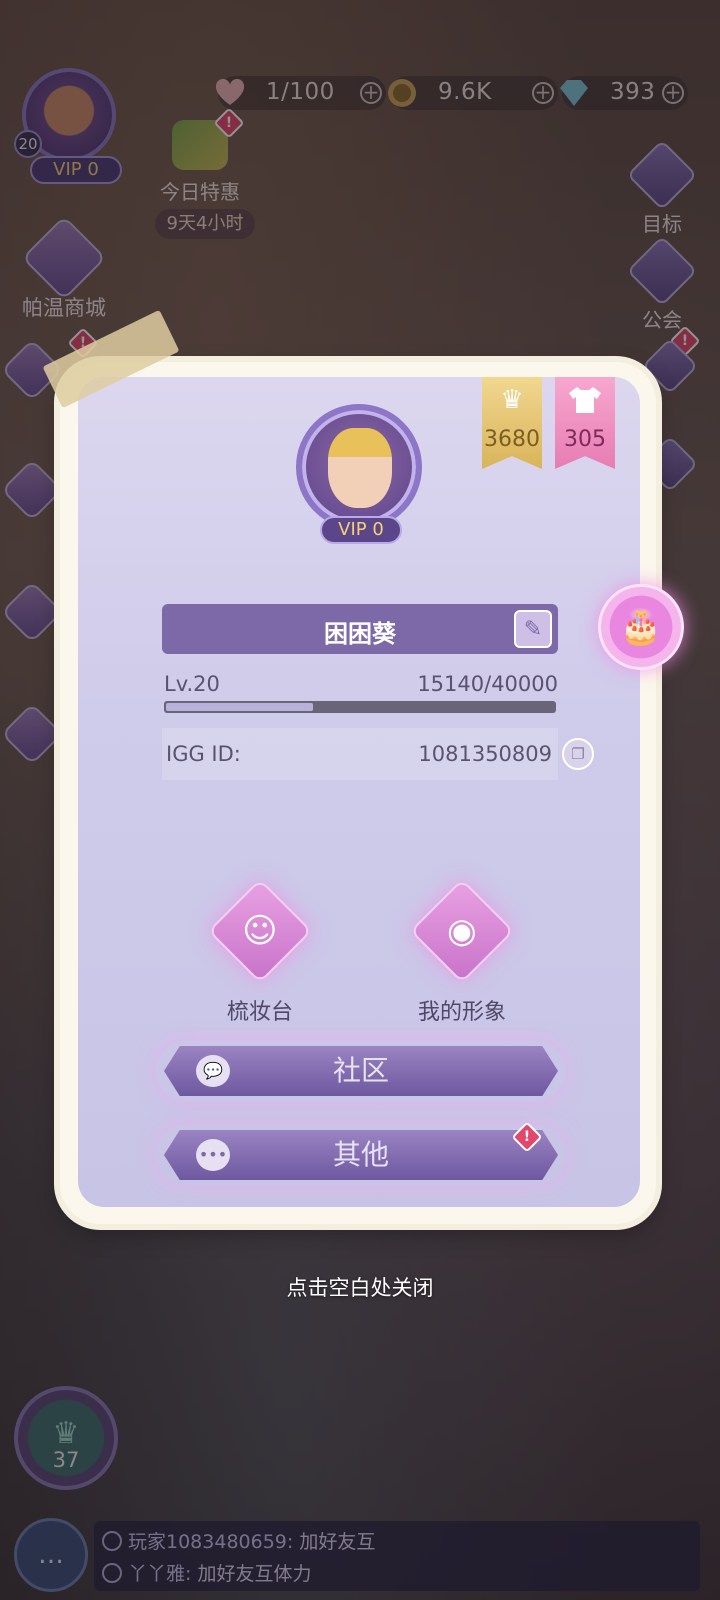 The width and height of the screenshot is (720, 1600). Describe the element at coordinates (585, 402) in the screenshot. I see `shirt-icon` at that location.